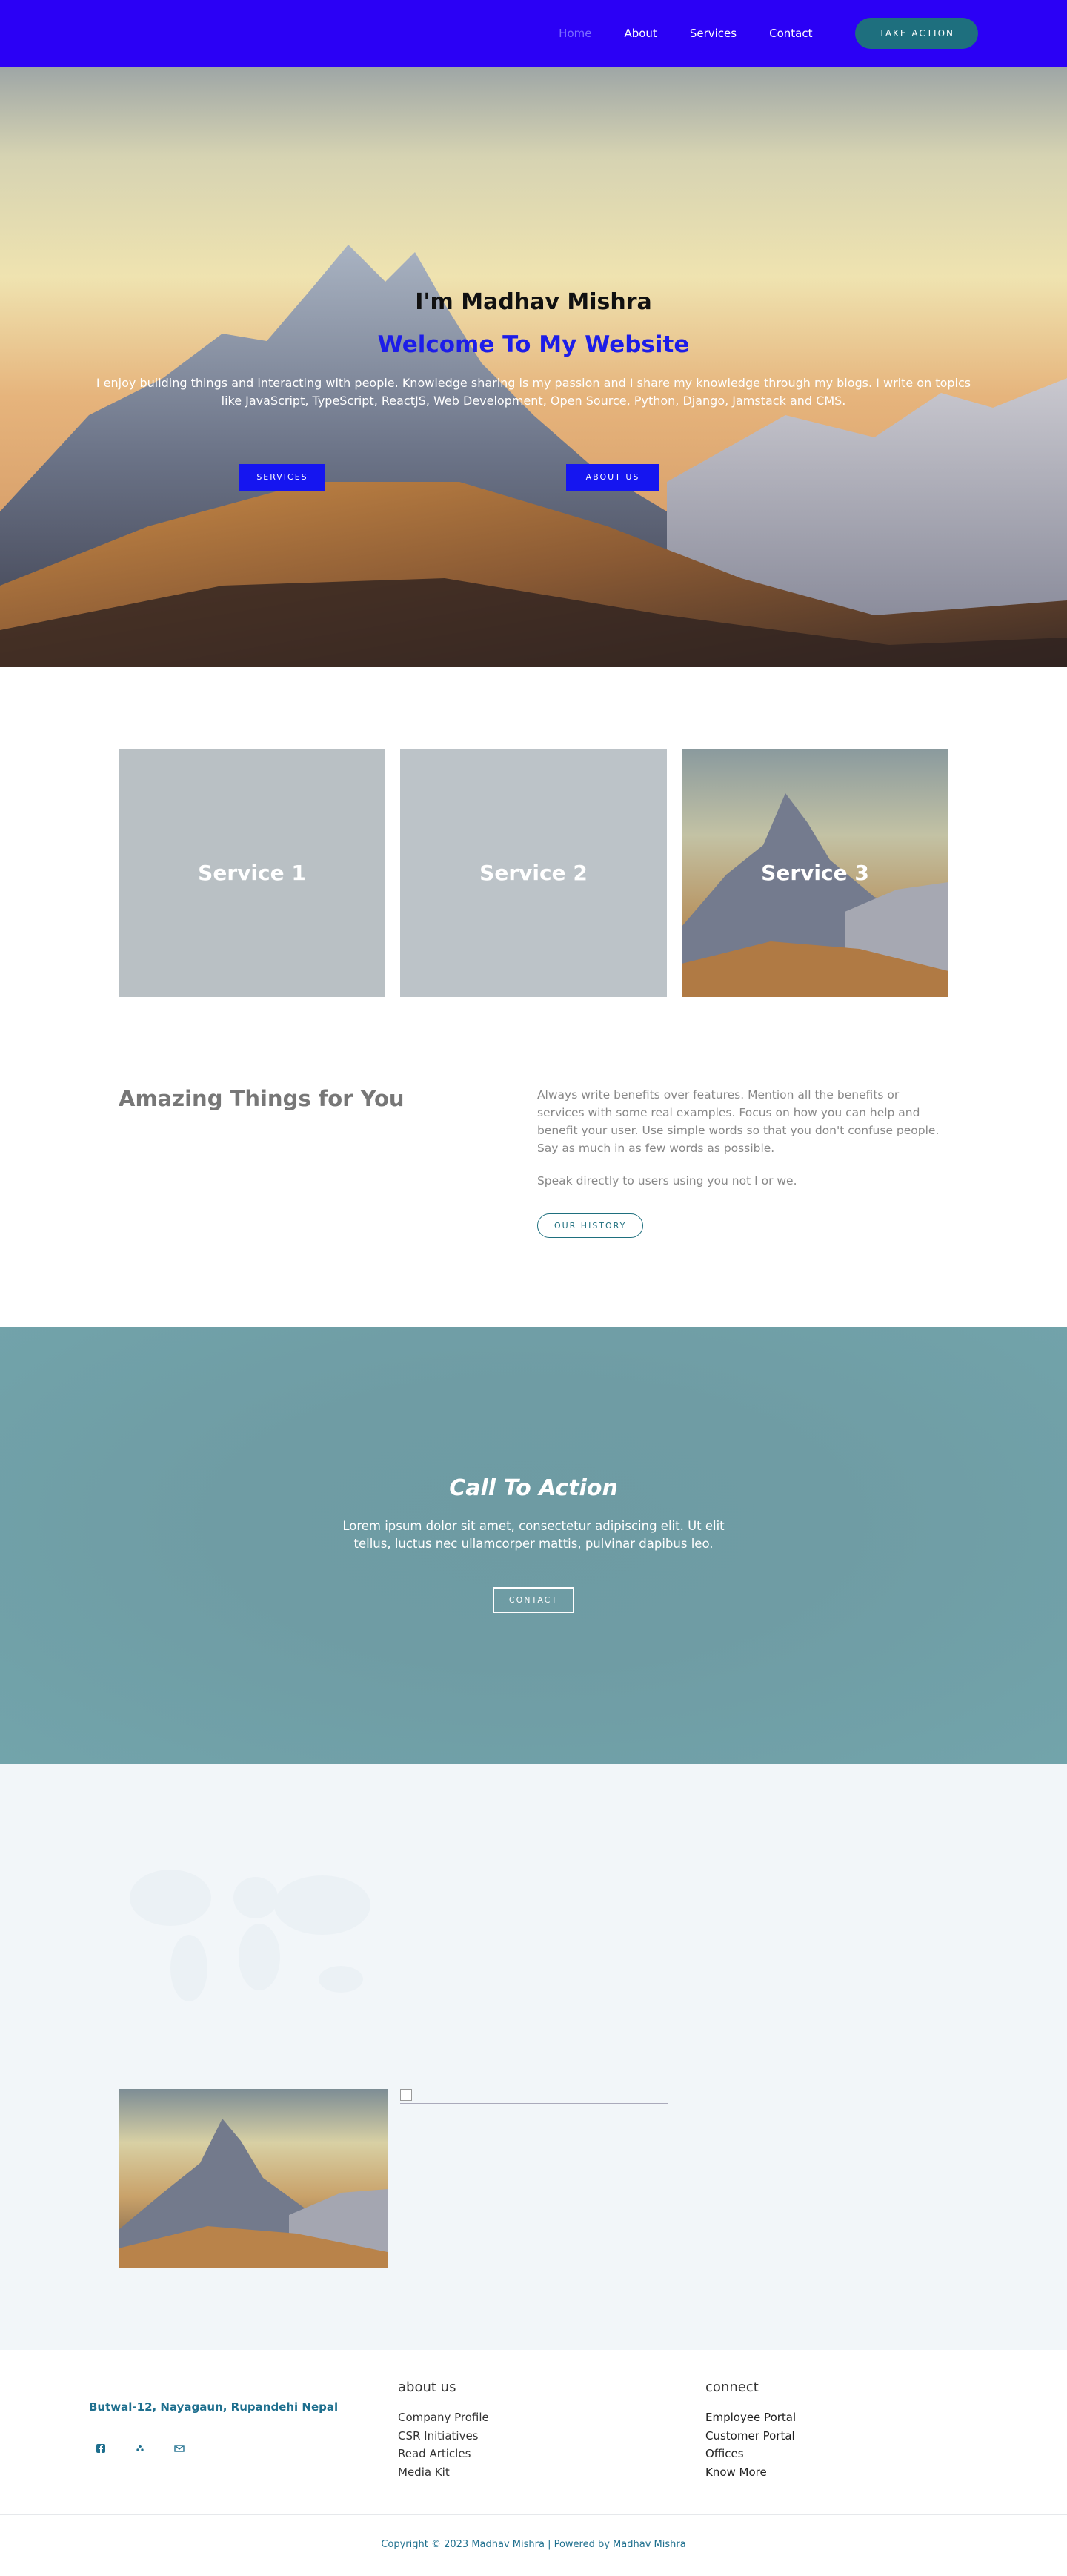 The image size is (1067, 2576). I want to click on our-history-button: OUR HISTORY, so click(590, 1225).